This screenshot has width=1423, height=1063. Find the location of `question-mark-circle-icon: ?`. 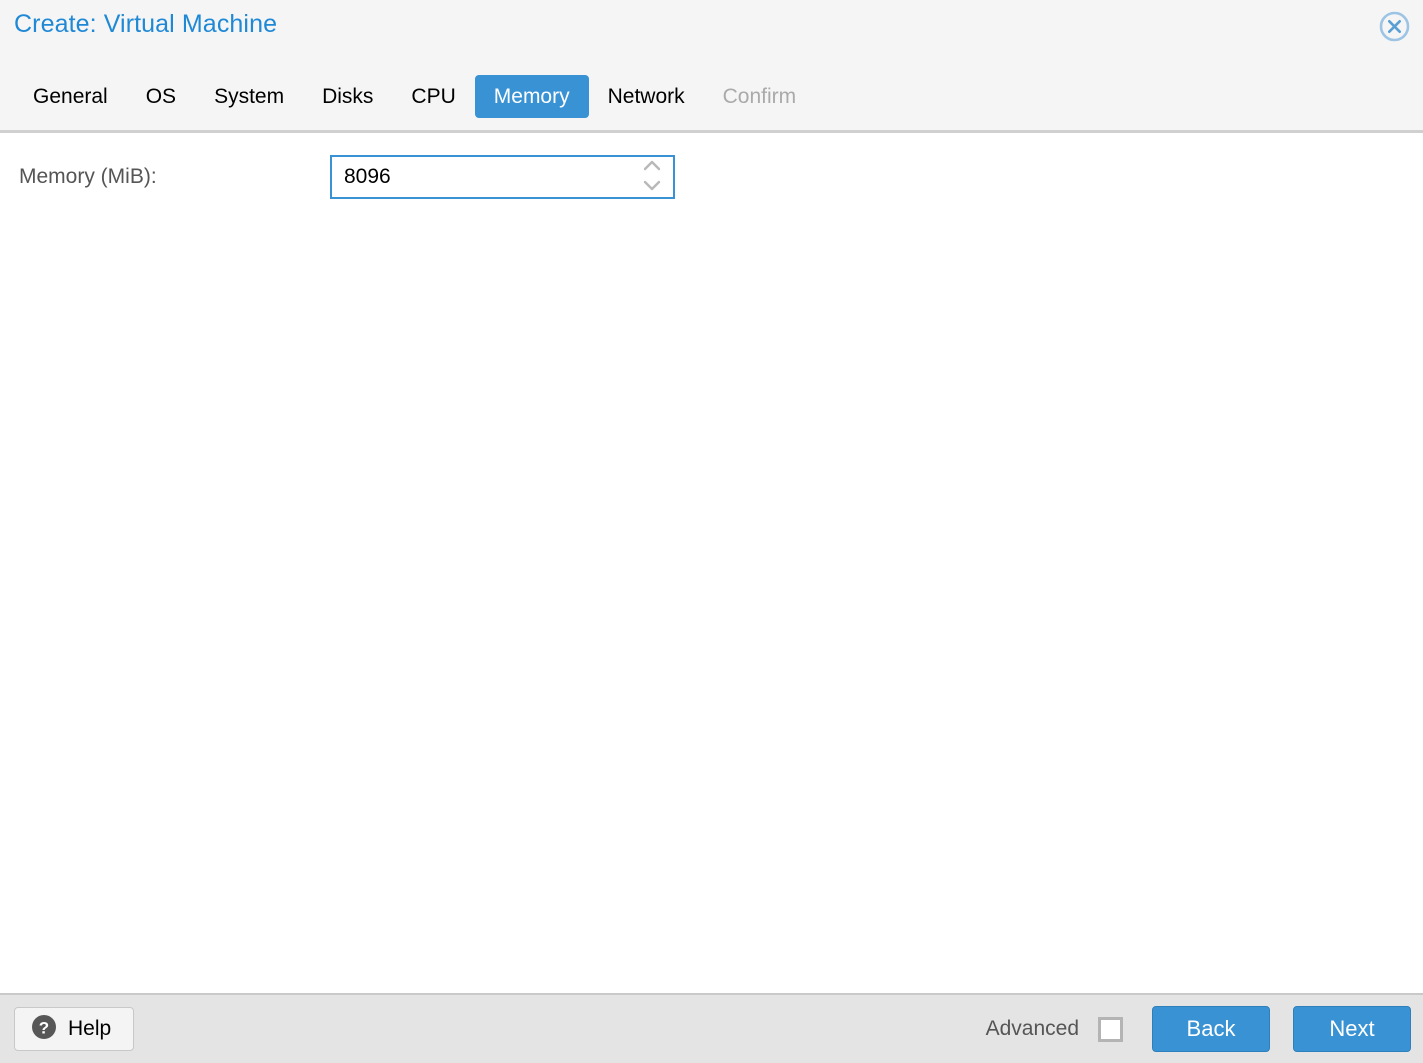

question-mark-circle-icon: ? is located at coordinates (44, 1029).